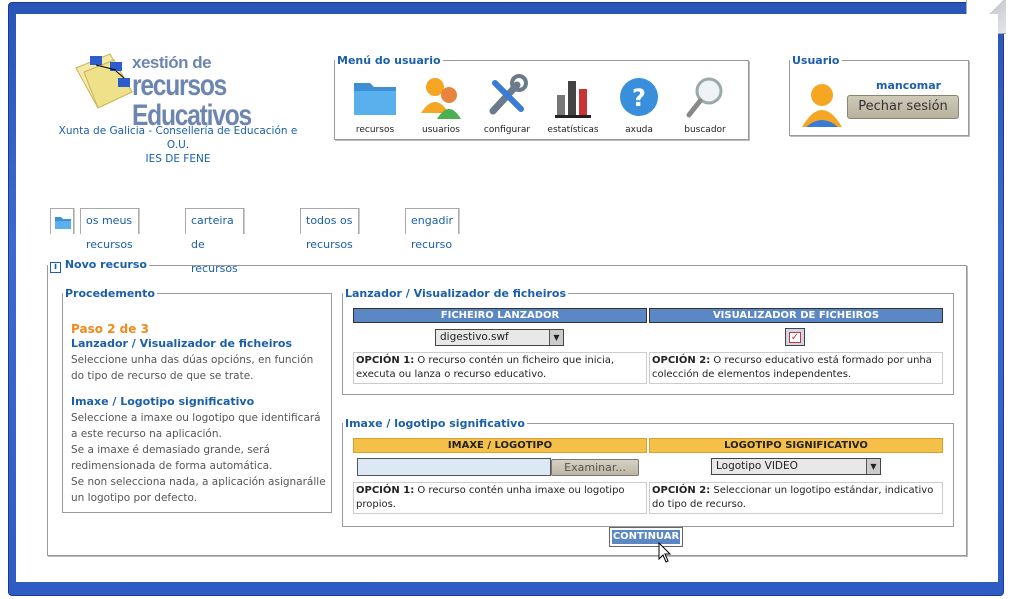 The image size is (1012, 599). What do you see at coordinates (110, 293) in the screenshot?
I see `procedure-legend: Procedemento` at bounding box center [110, 293].